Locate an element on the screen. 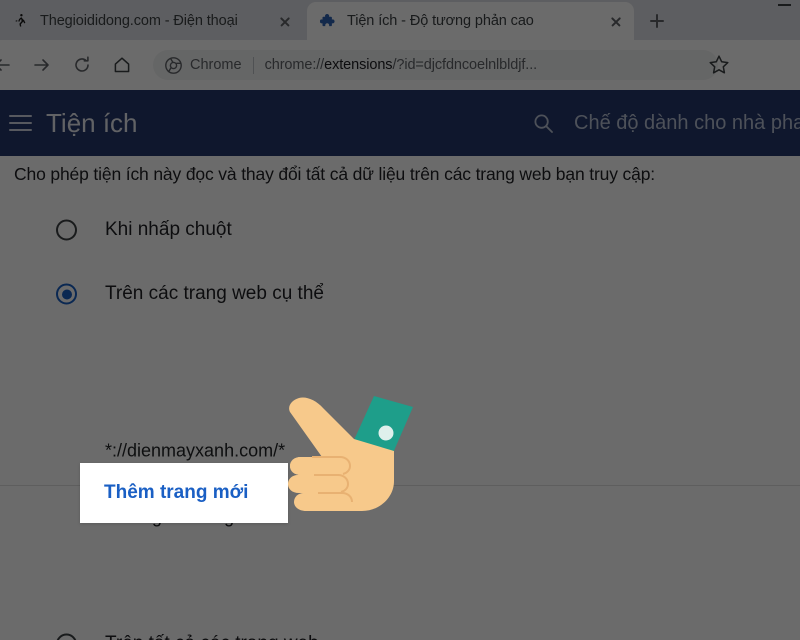 This screenshot has width=800, height=640. url-prefix: chrome:// is located at coordinates (294, 65).